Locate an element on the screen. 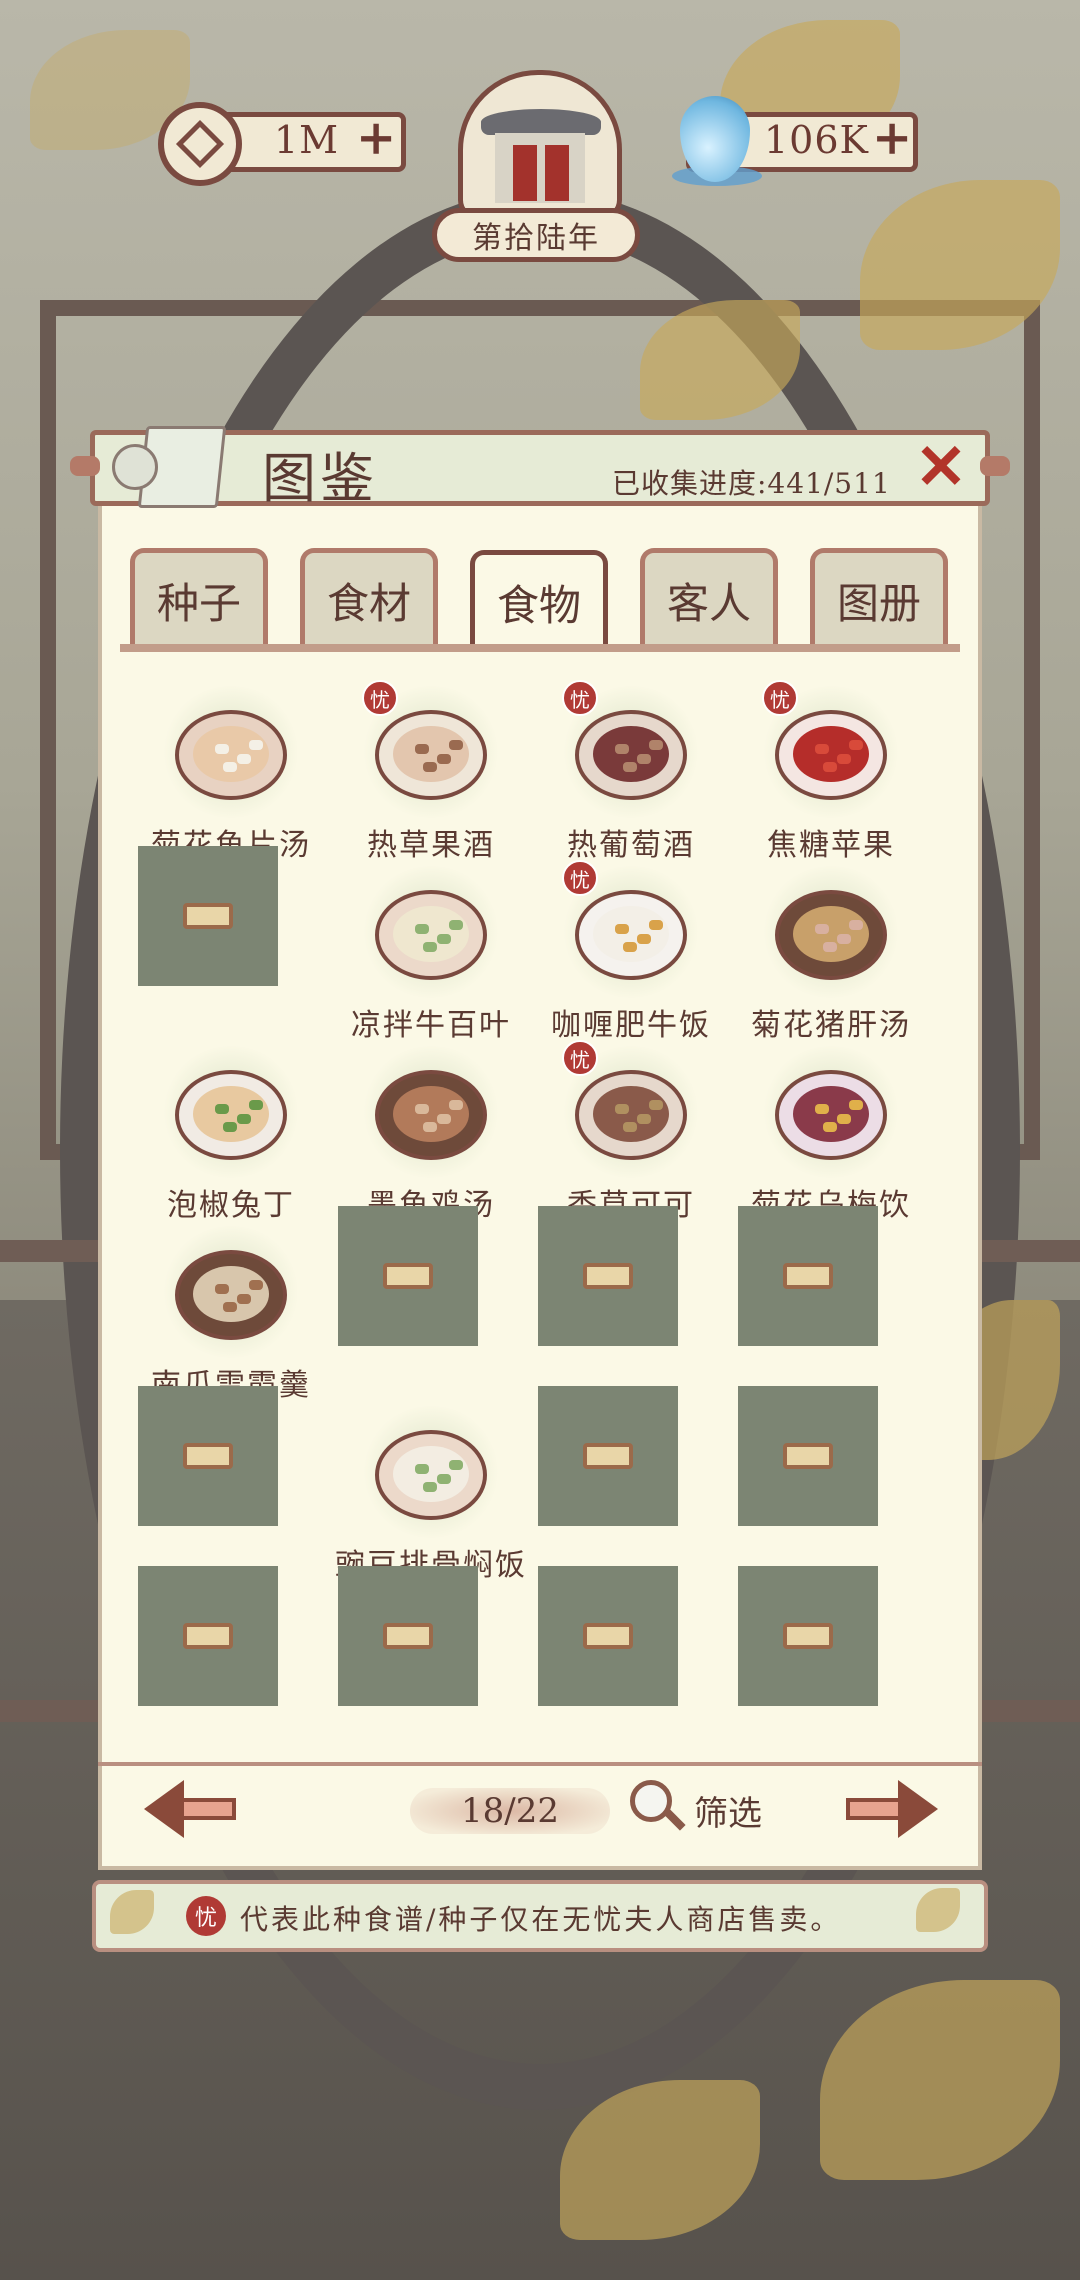 The height and width of the screenshot is (2280, 1080). food-item: 墨鱼鸡汤 is located at coordinates (431, 1138).